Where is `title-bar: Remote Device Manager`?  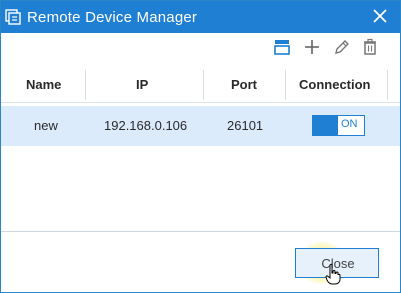
title-bar: Remote Device Manager is located at coordinates (200, 17).